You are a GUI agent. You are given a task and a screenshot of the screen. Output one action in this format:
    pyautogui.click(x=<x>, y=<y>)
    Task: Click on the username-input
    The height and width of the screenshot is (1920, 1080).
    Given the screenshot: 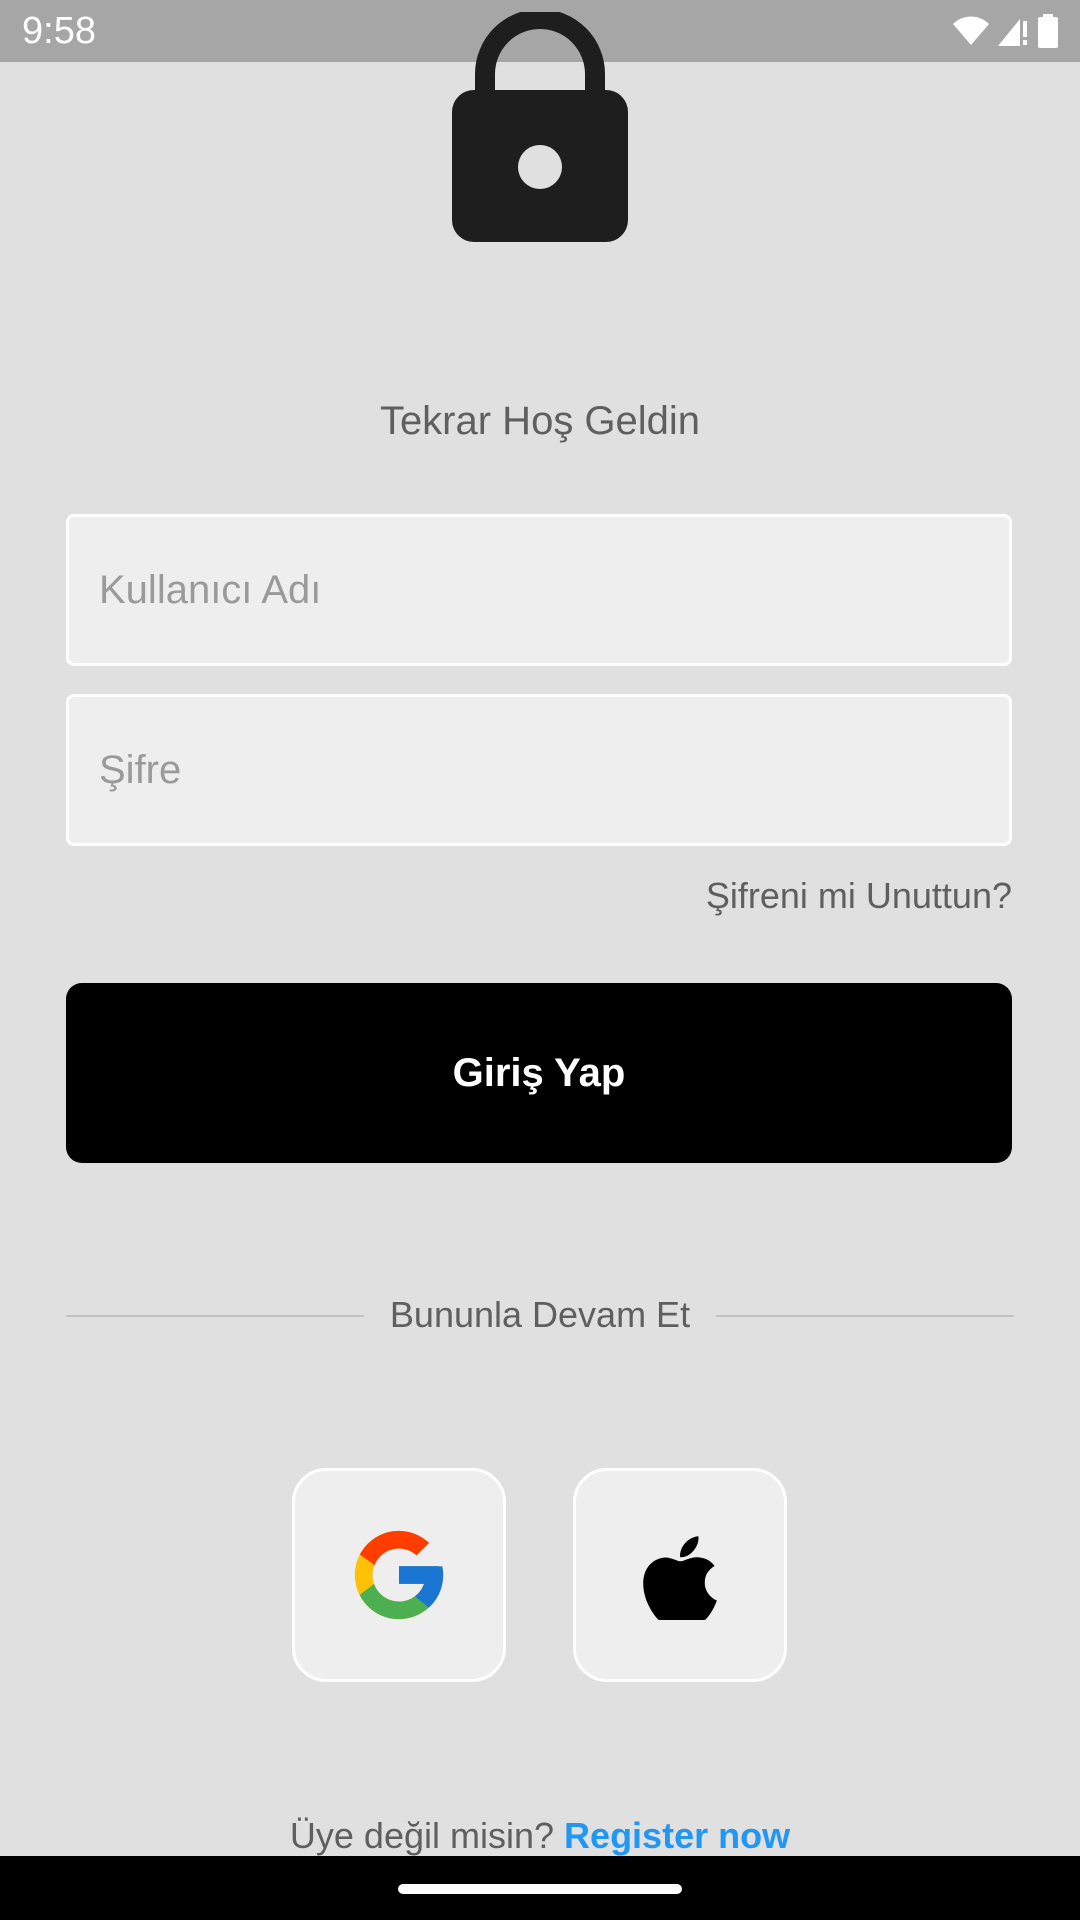 What is the action you would take?
    pyautogui.click(x=539, y=590)
    